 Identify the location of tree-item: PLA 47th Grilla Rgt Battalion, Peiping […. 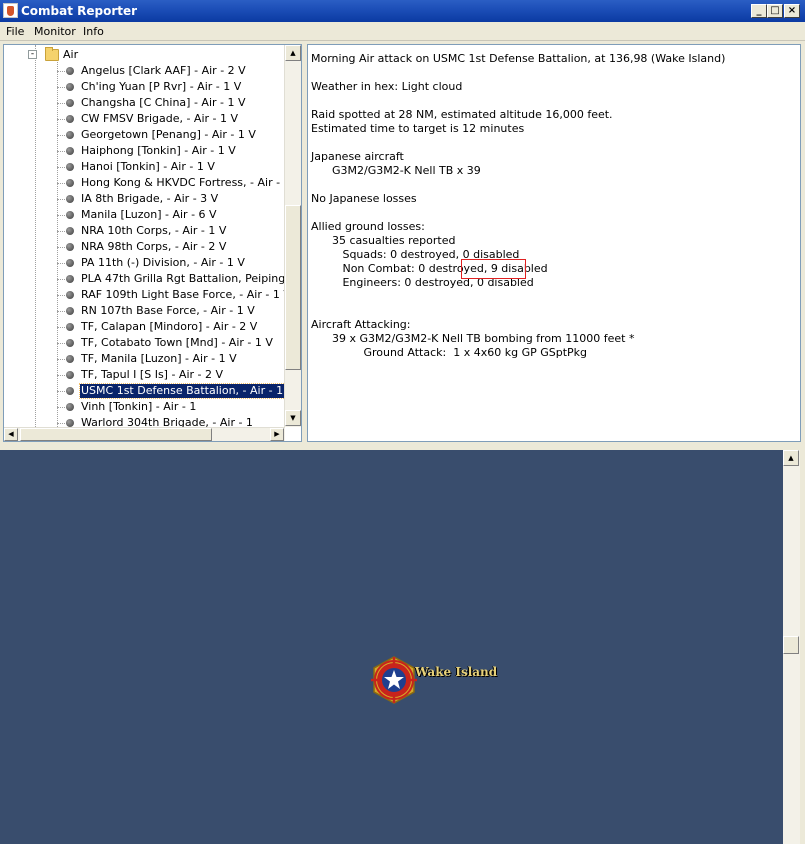
(144, 279).